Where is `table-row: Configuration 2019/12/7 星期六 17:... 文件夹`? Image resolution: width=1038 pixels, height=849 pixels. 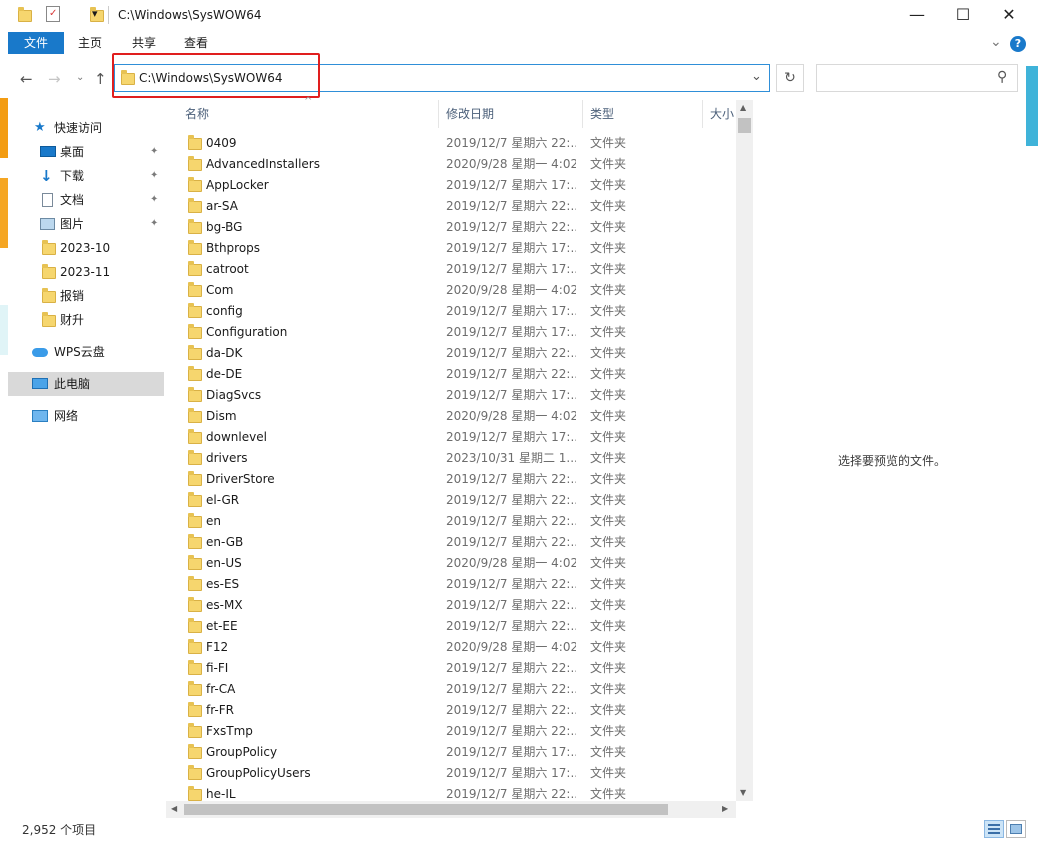 table-row: Configuration 2019/12/7 星期六 17:... 文件夹 is located at coordinates (451, 332).